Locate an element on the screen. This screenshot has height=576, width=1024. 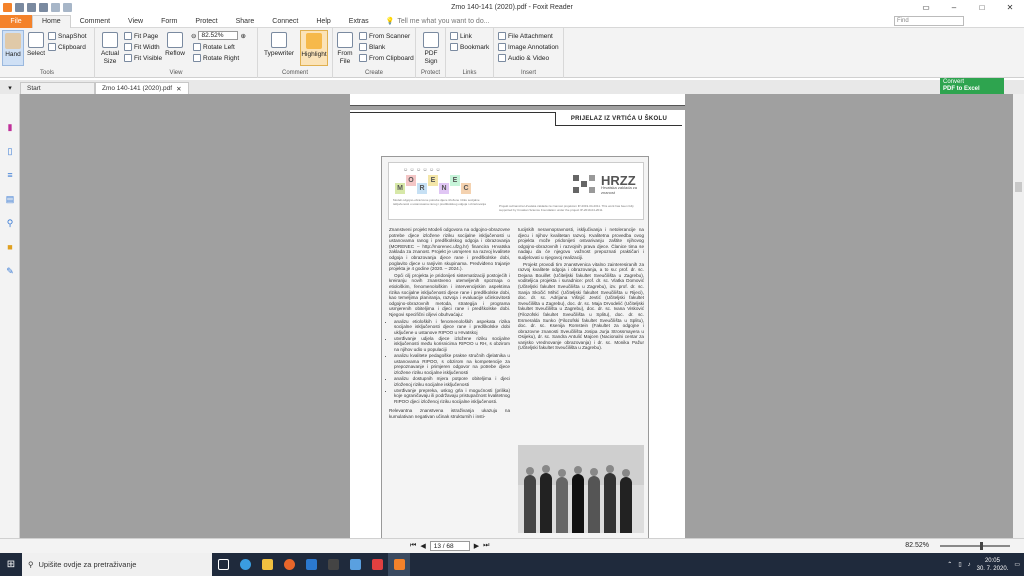
photos-icon is located at coordinates (355, 564).